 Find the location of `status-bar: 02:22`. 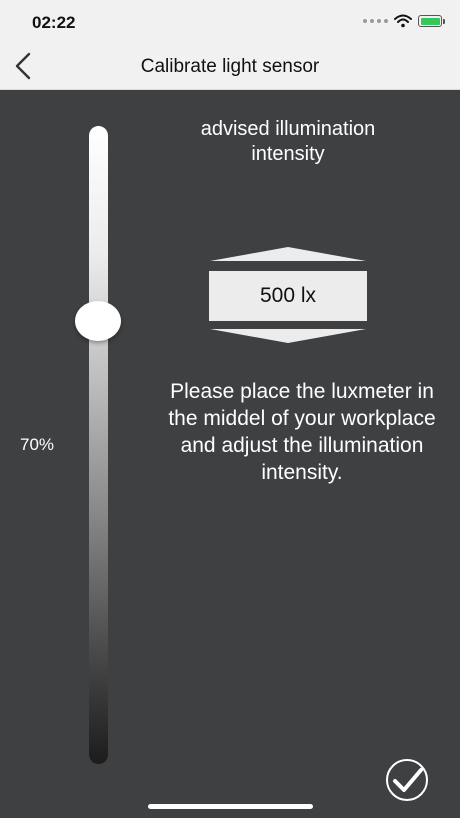

status-bar: 02:22 is located at coordinates (230, 22).